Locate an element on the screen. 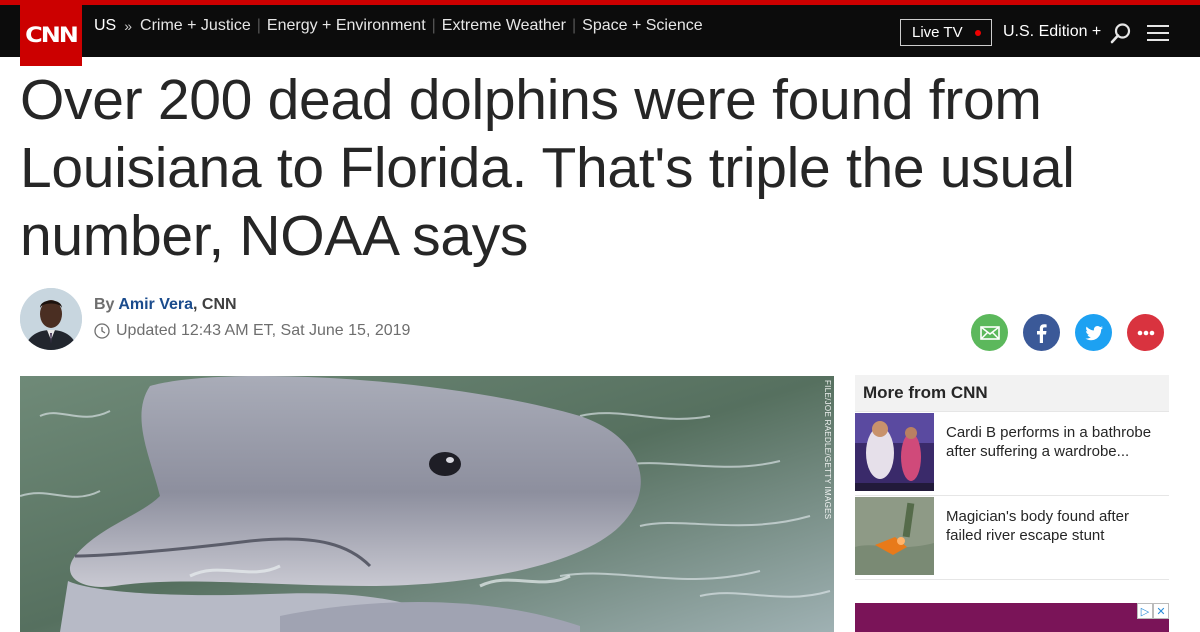 Image resolution: width=1200 pixels, height=632 pixels. nav-link-crime-justice: Crime + Justice is located at coordinates (195, 26).